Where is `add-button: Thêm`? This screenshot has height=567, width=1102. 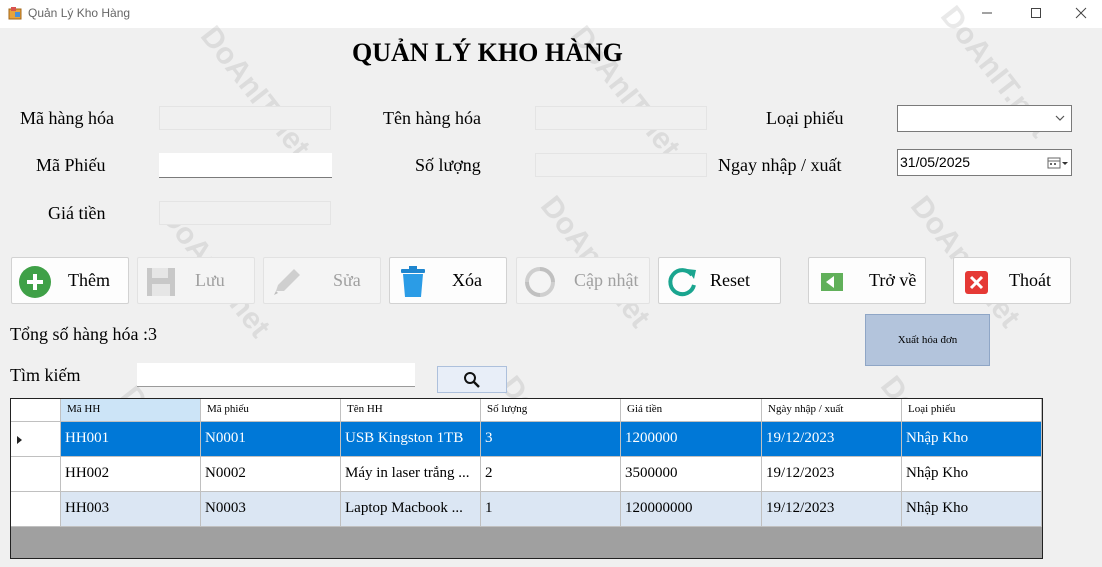
add-button: Thêm is located at coordinates (70, 280).